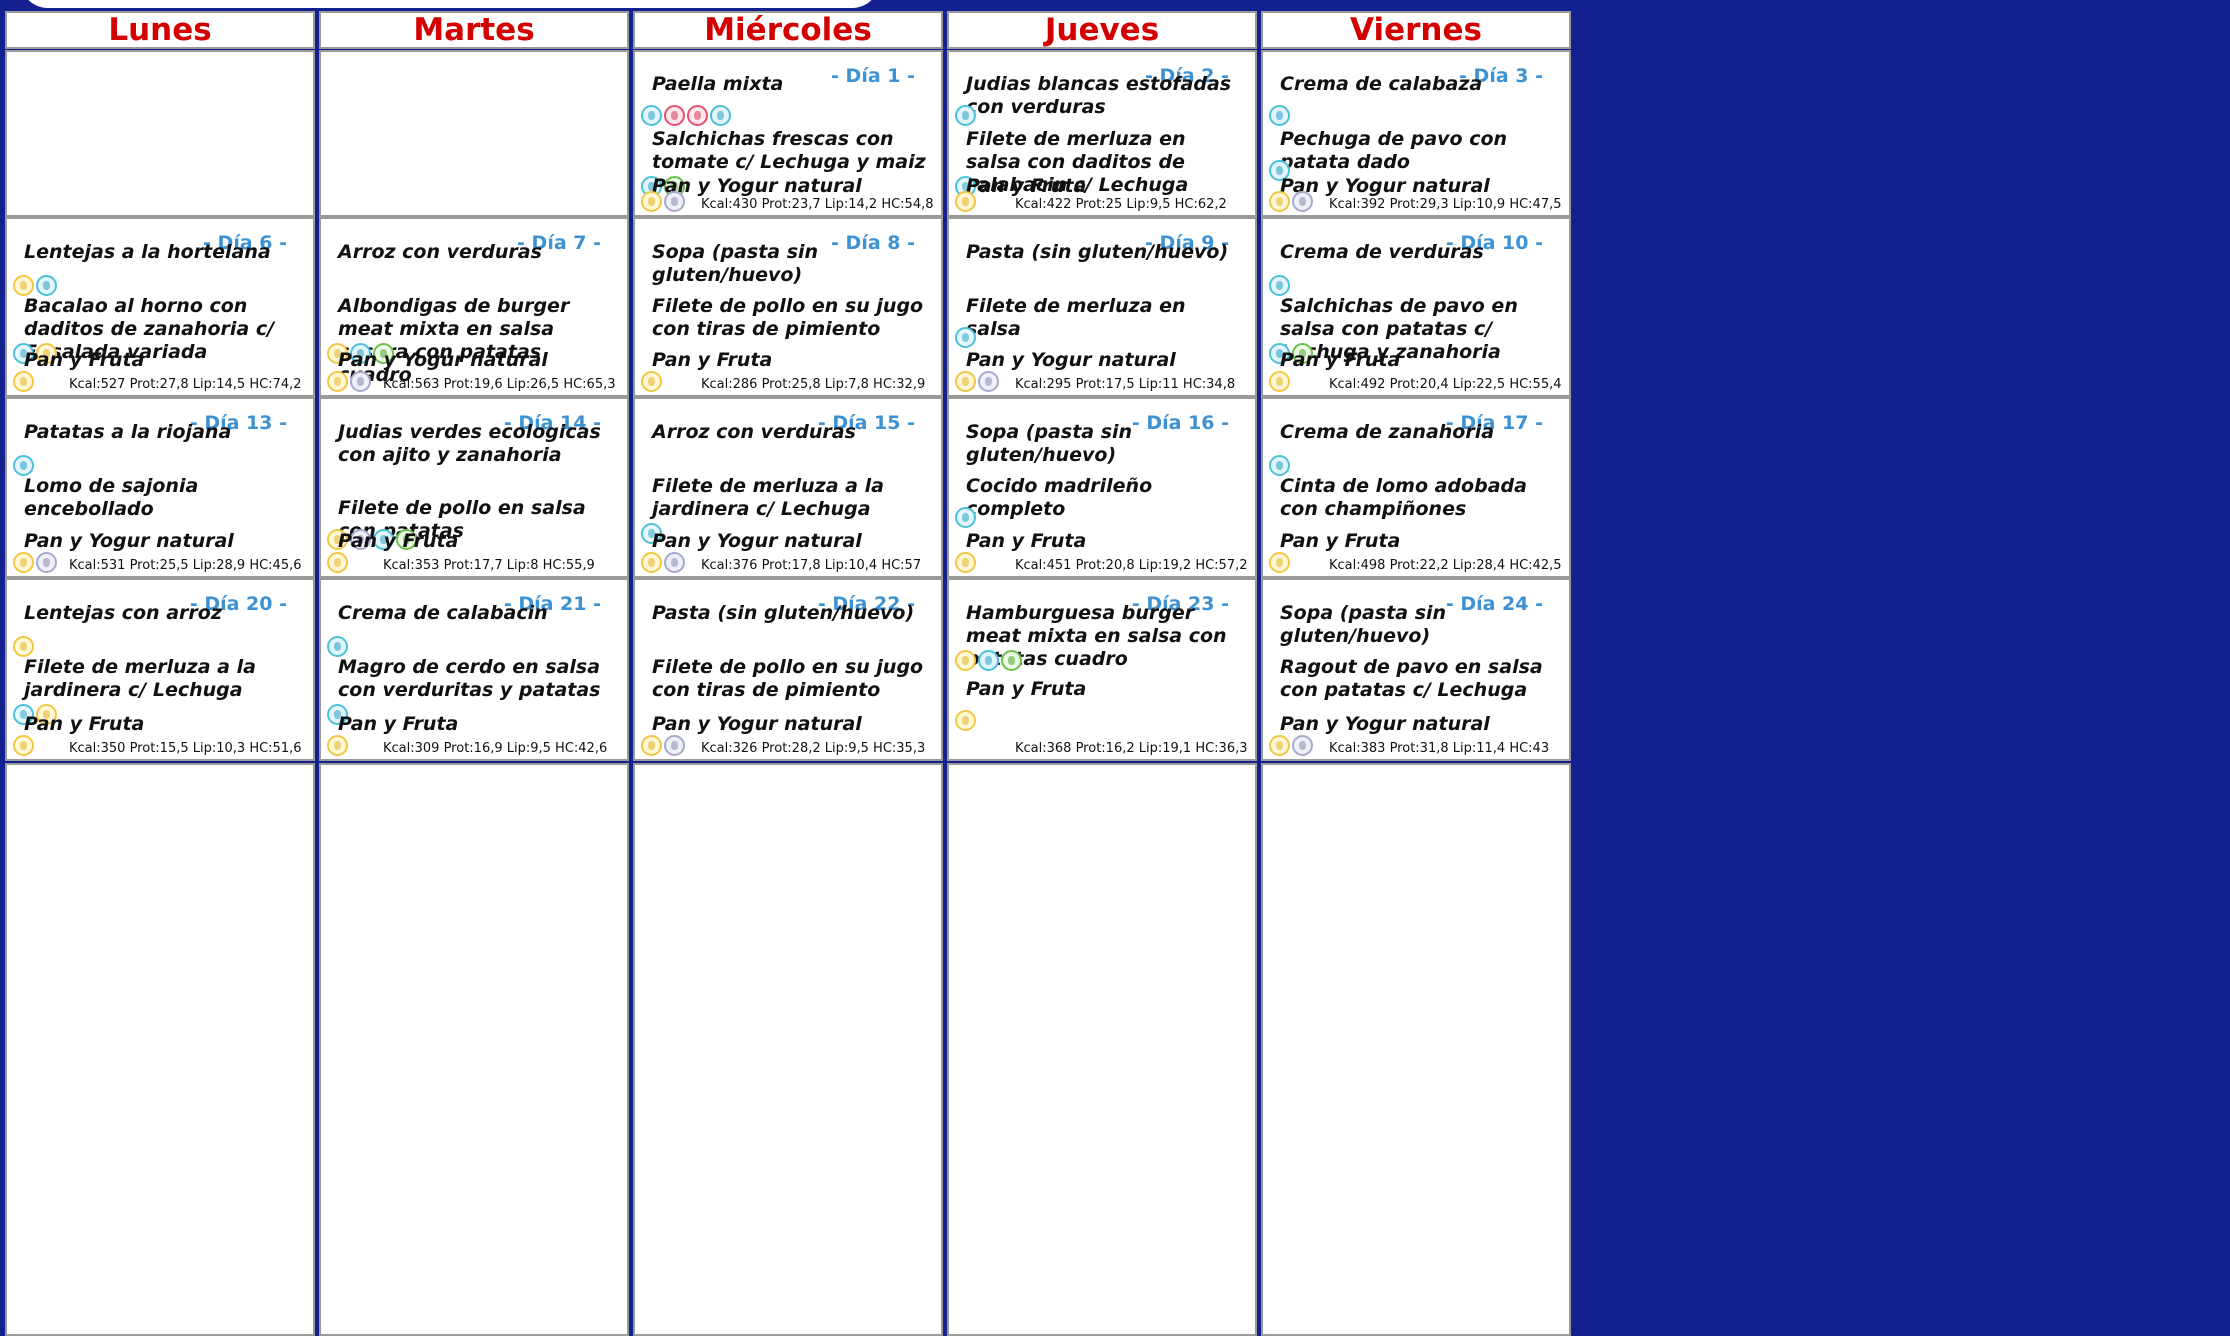  What do you see at coordinates (813, 384) in the screenshot?
I see `nutrition-info: Kcal:286 Prot:25,8 Lip:7,8 HC:32,9` at bounding box center [813, 384].